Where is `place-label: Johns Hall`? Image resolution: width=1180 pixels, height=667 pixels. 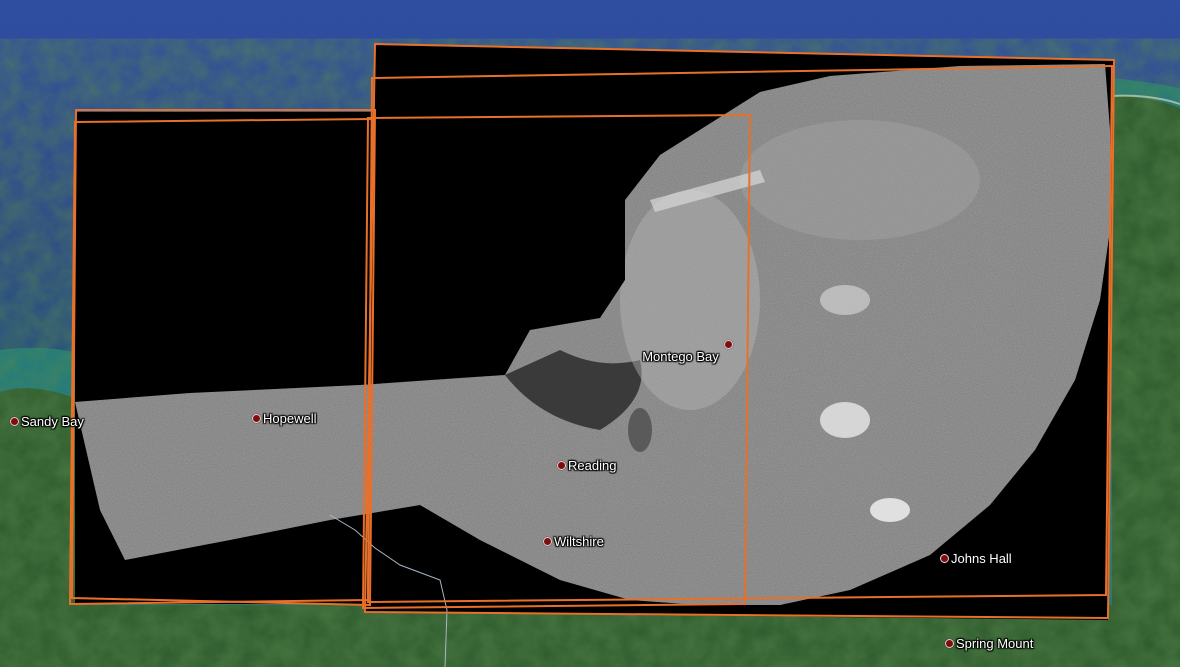 place-label: Johns Hall is located at coordinates (981, 558).